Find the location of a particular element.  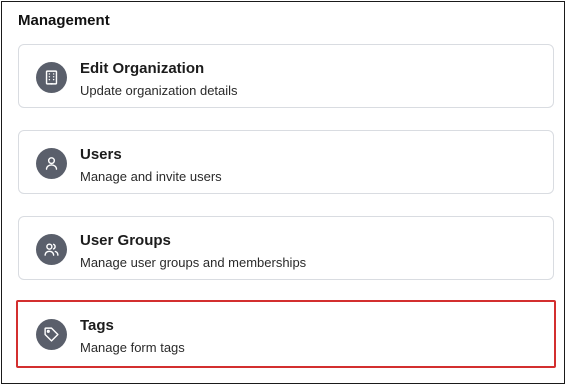

card-description: Manage and invite users is located at coordinates (151, 176).